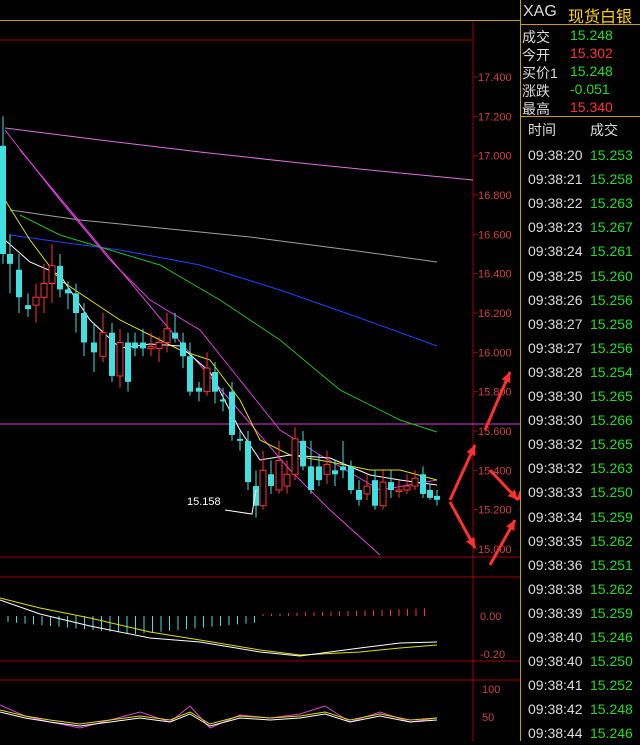 The height and width of the screenshot is (745, 640). What do you see at coordinates (591, 53) in the screenshot?
I see `quote-value: 15.302` at bounding box center [591, 53].